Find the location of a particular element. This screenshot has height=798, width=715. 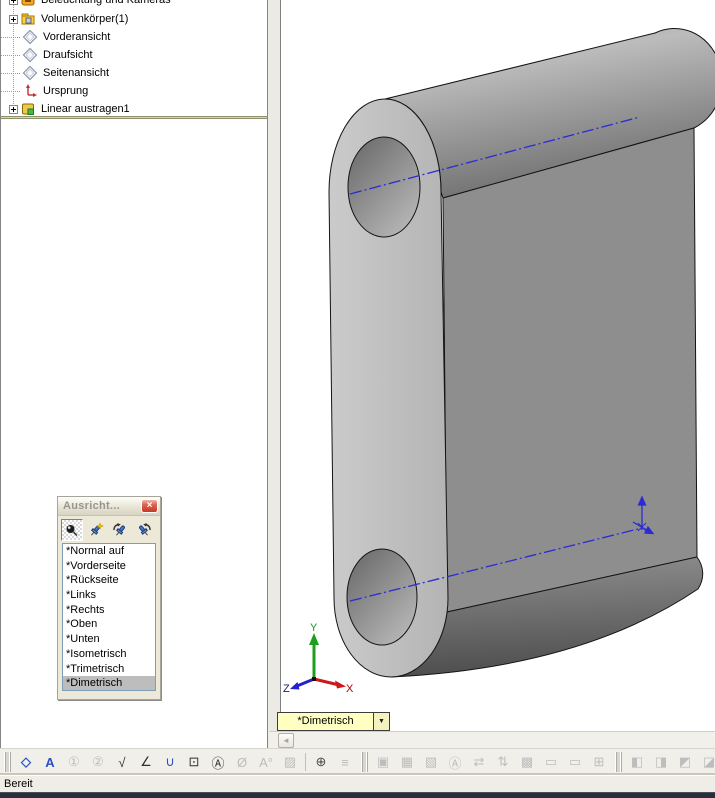

tree-item-front-plane: Vorderansicht is located at coordinates (134, 37).